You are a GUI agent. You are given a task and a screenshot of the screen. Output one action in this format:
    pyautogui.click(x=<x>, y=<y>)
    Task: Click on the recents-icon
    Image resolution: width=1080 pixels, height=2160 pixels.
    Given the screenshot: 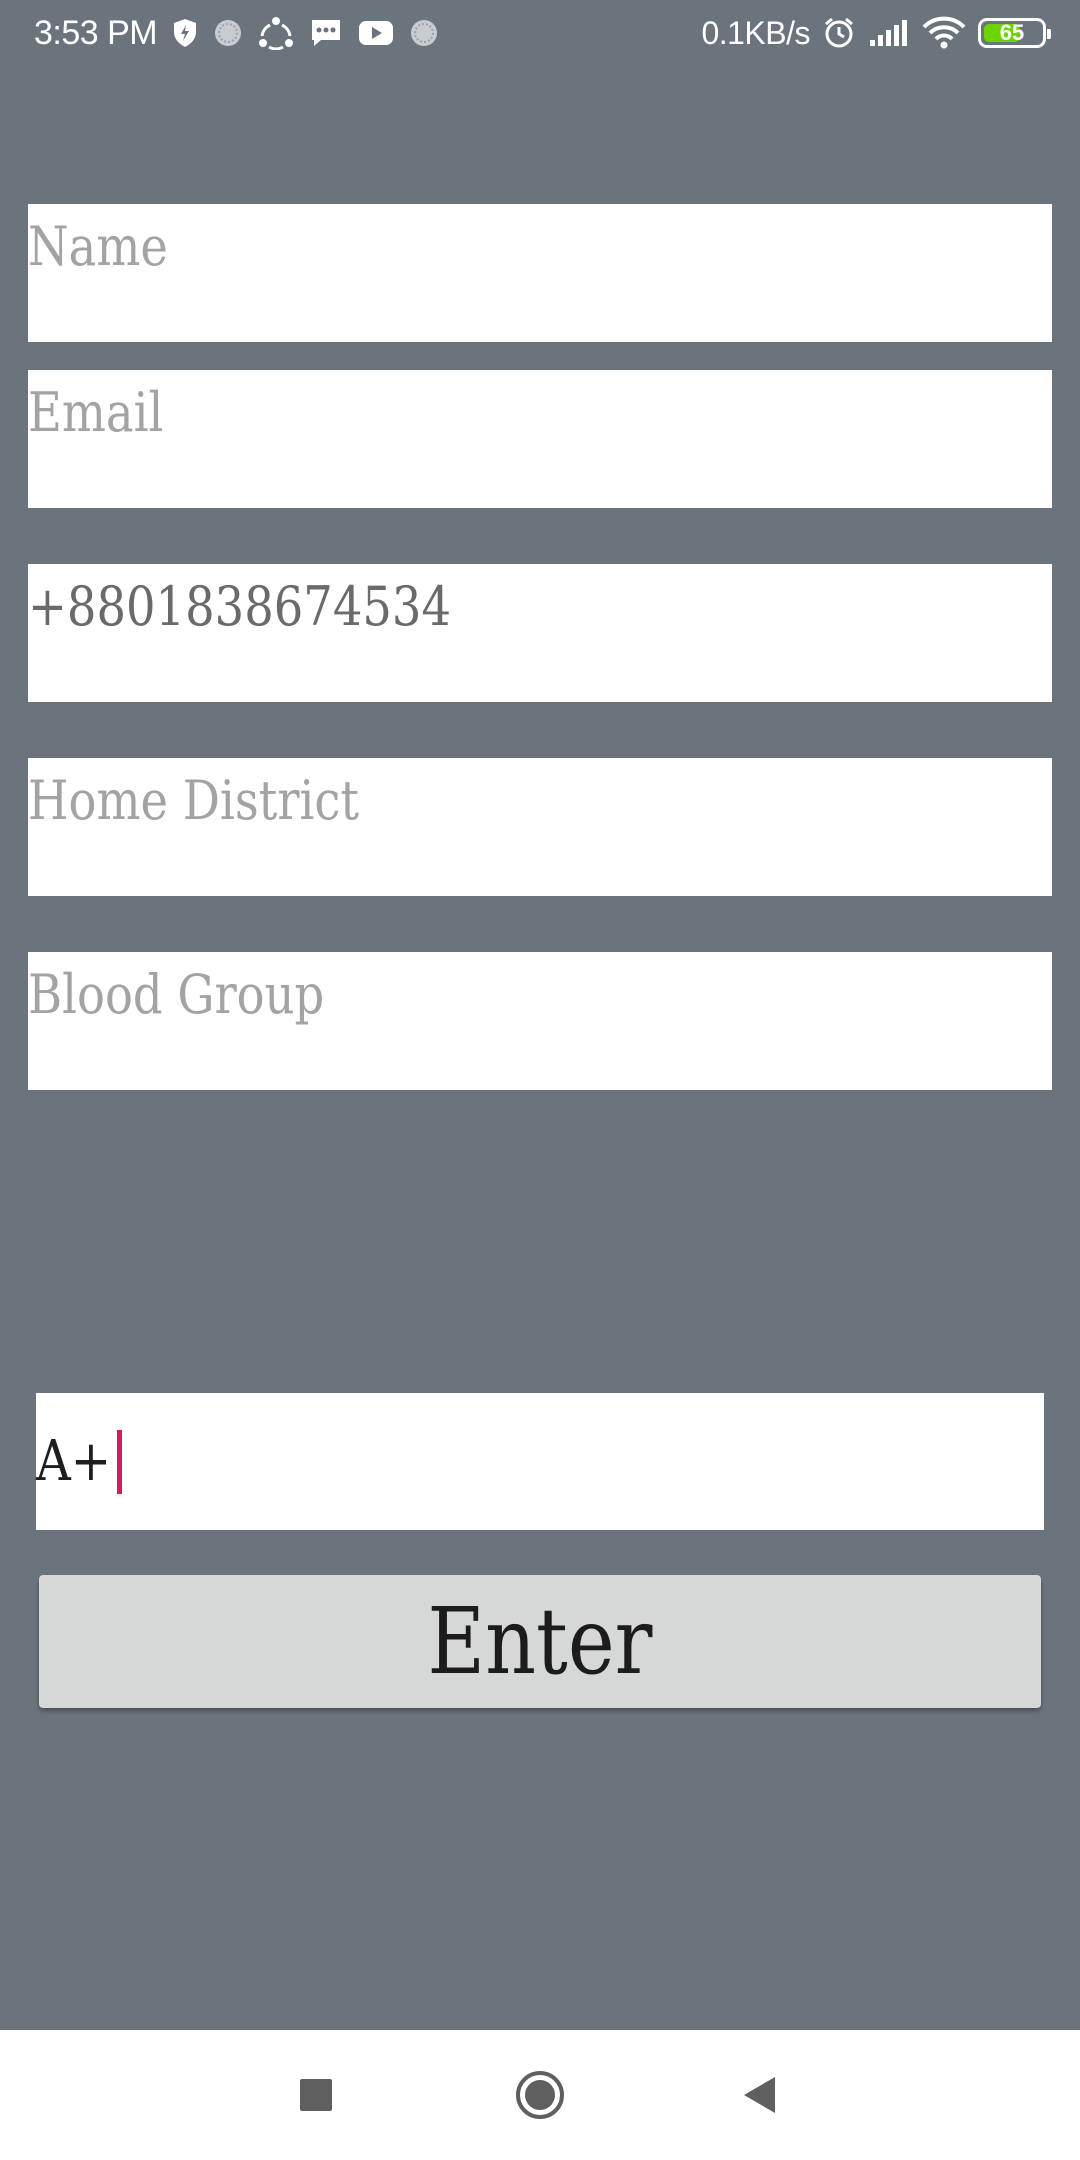 What is the action you would take?
    pyautogui.click(x=316, y=2095)
    